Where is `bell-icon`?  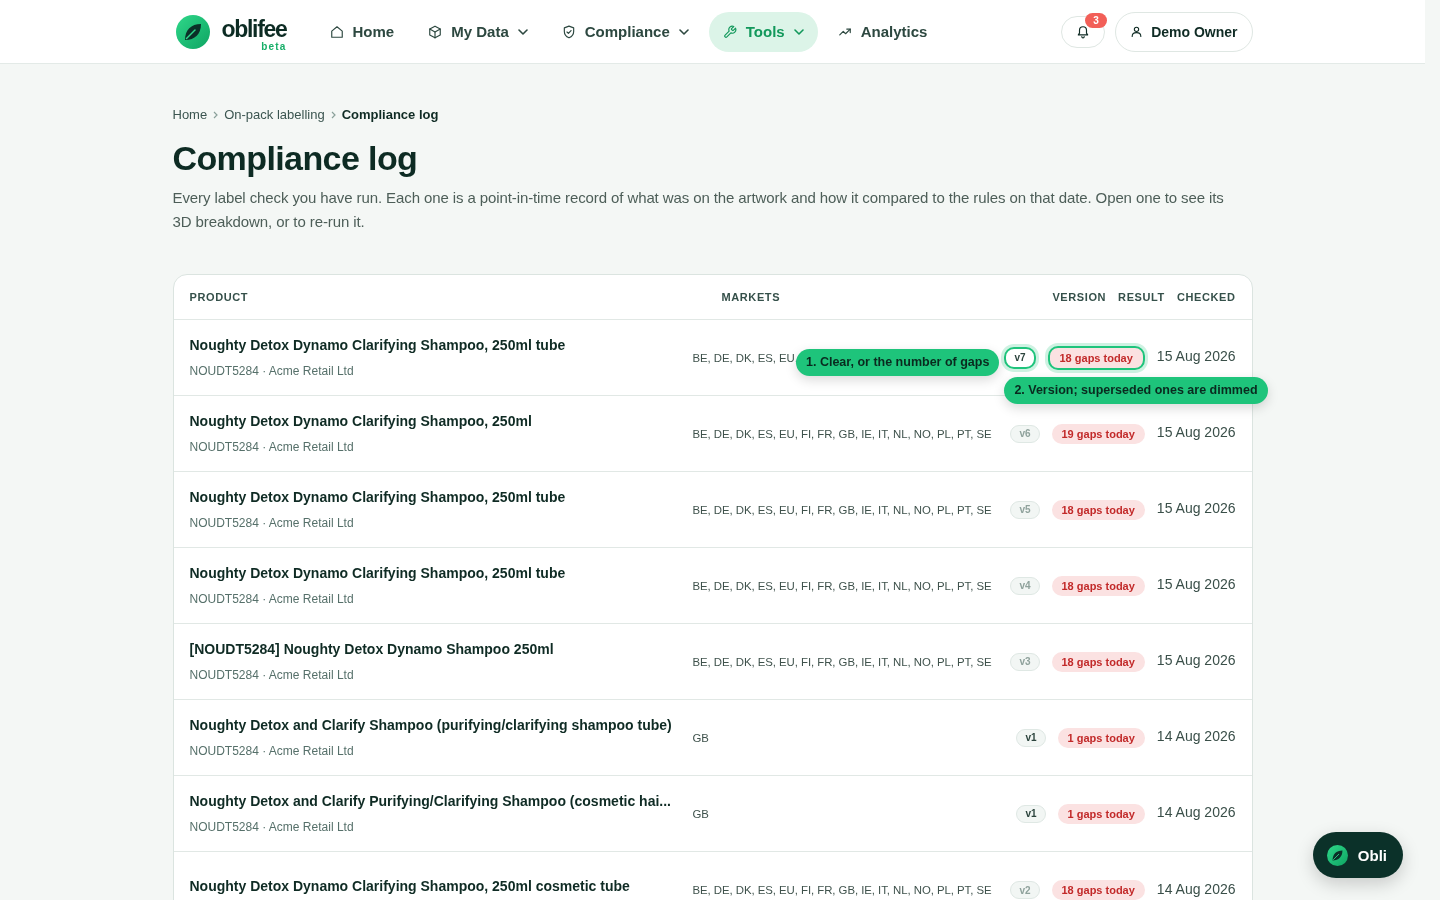
bell-icon is located at coordinates (1083, 31).